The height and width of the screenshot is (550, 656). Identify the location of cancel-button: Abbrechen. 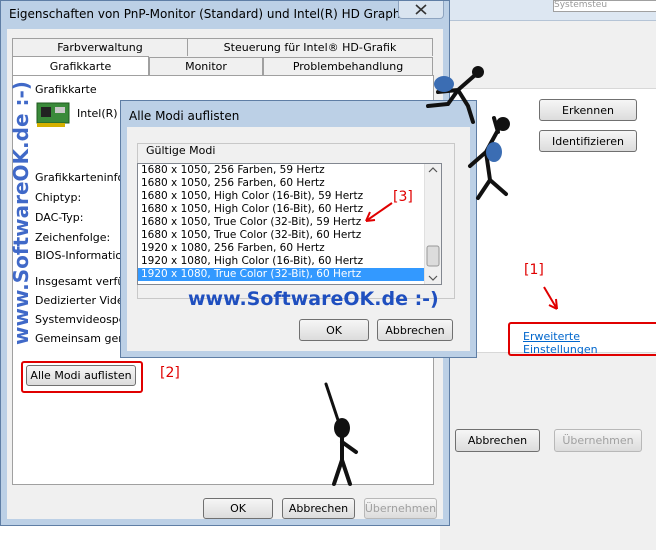
(318, 508).